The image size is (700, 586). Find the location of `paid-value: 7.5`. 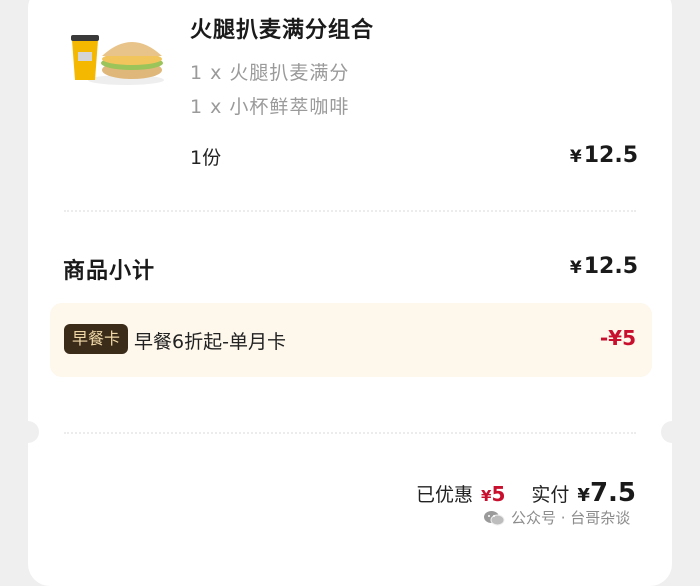

paid-value: 7.5 is located at coordinates (612, 493).